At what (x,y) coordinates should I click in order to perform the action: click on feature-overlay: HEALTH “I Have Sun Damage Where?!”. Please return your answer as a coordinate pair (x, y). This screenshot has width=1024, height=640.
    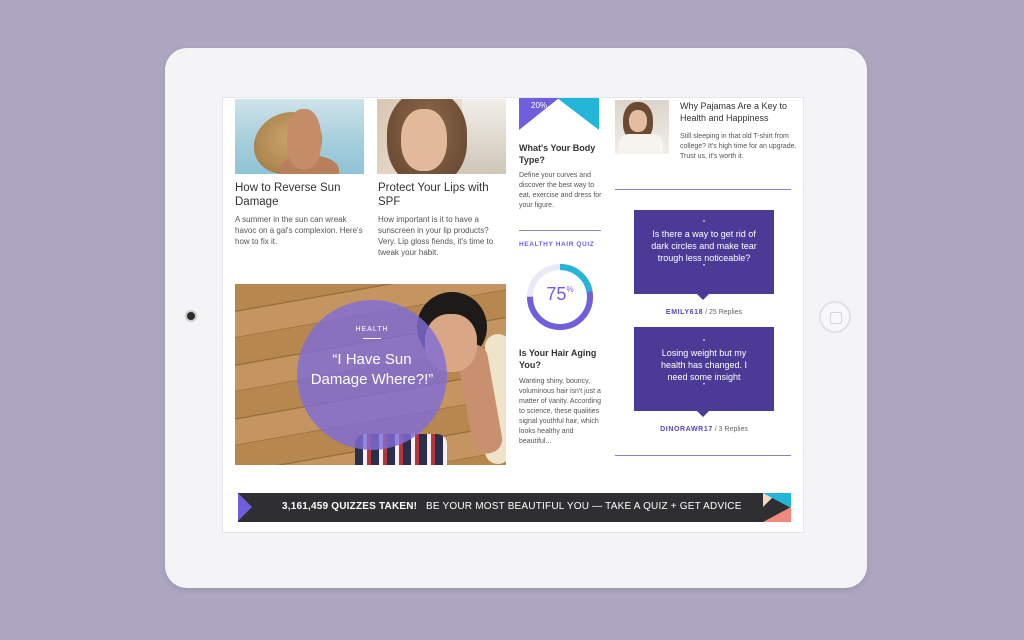
    Looking at the image, I should click on (372, 375).